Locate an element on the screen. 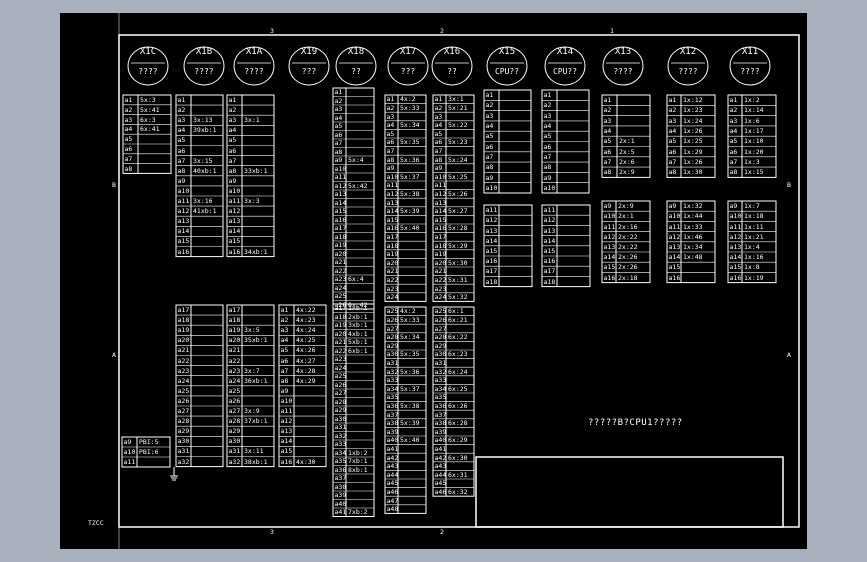 This screenshot has height=562, width=867. pin-table-23-pin-a31: a31 is located at coordinates (440, 362).